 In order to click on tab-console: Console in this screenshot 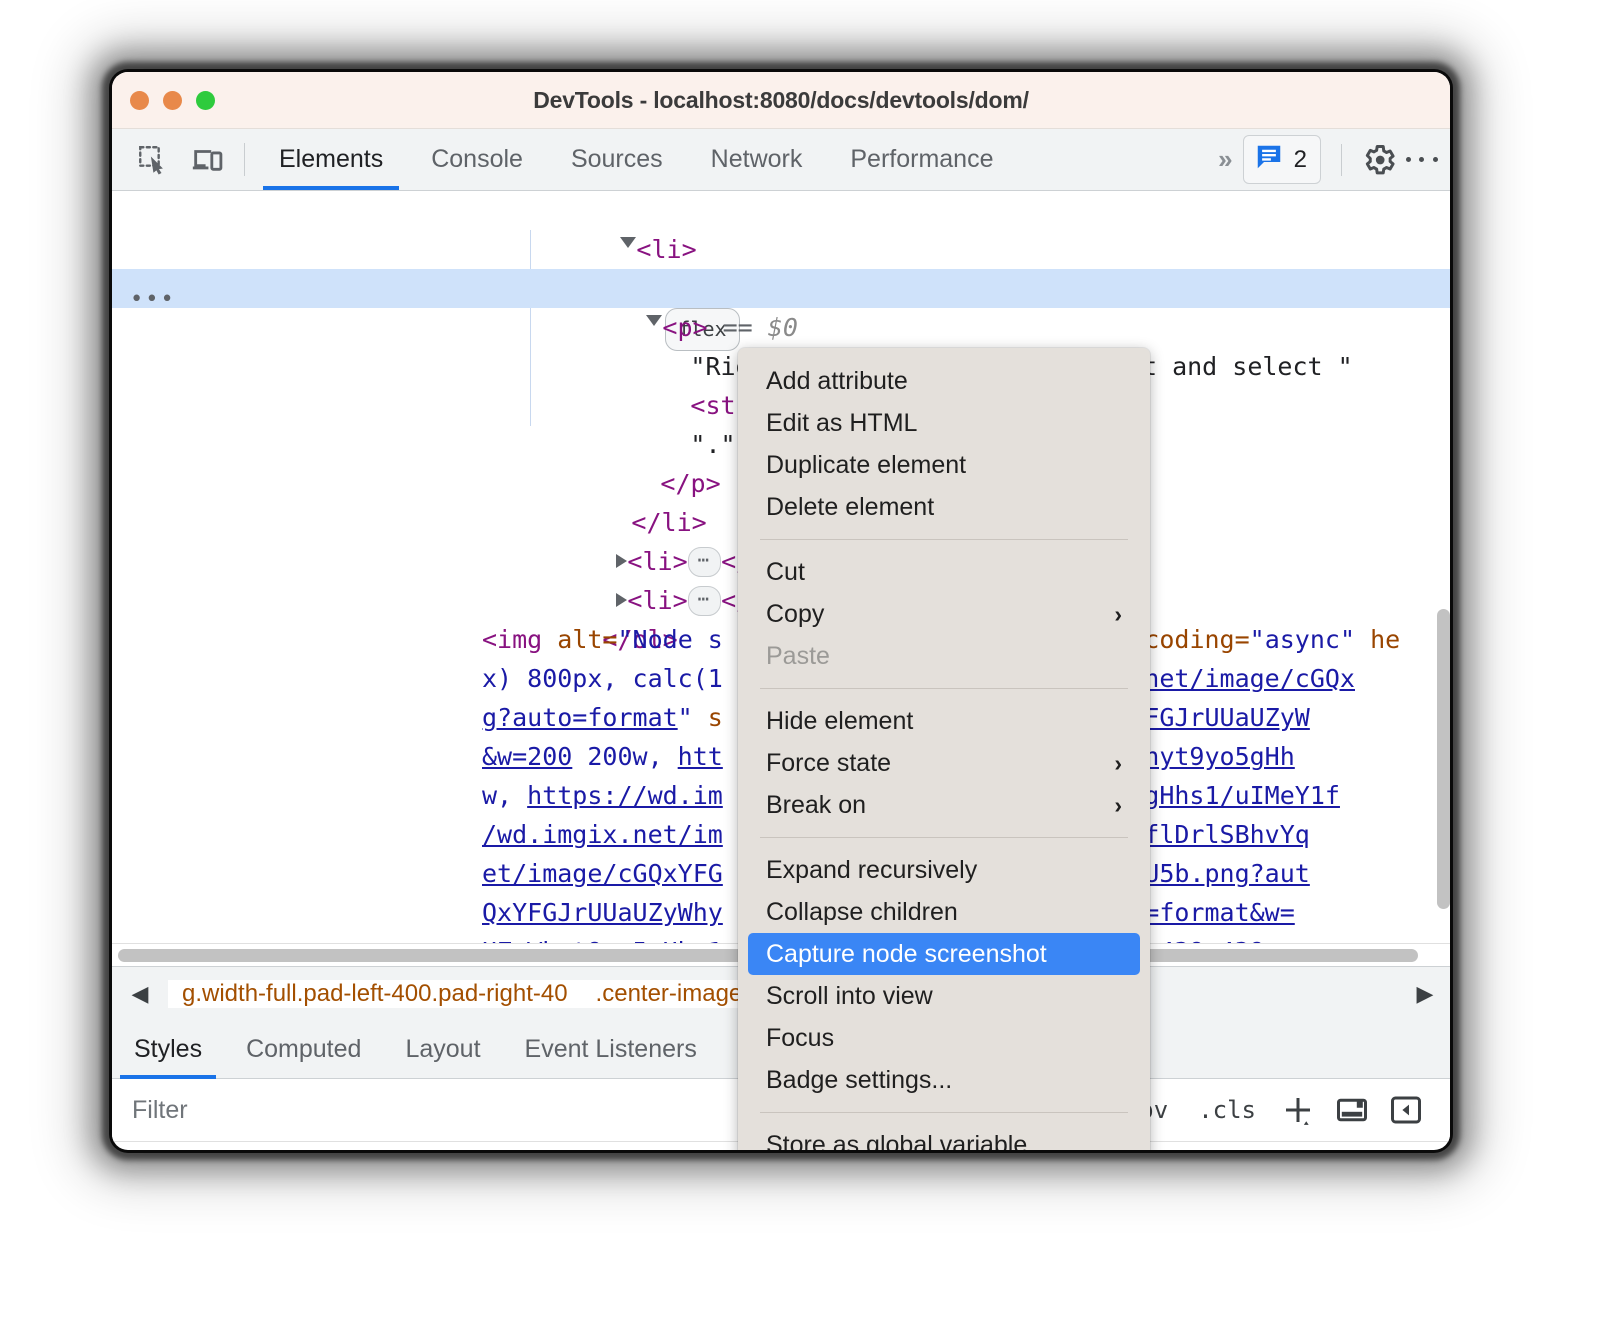, I will do `click(477, 159)`.